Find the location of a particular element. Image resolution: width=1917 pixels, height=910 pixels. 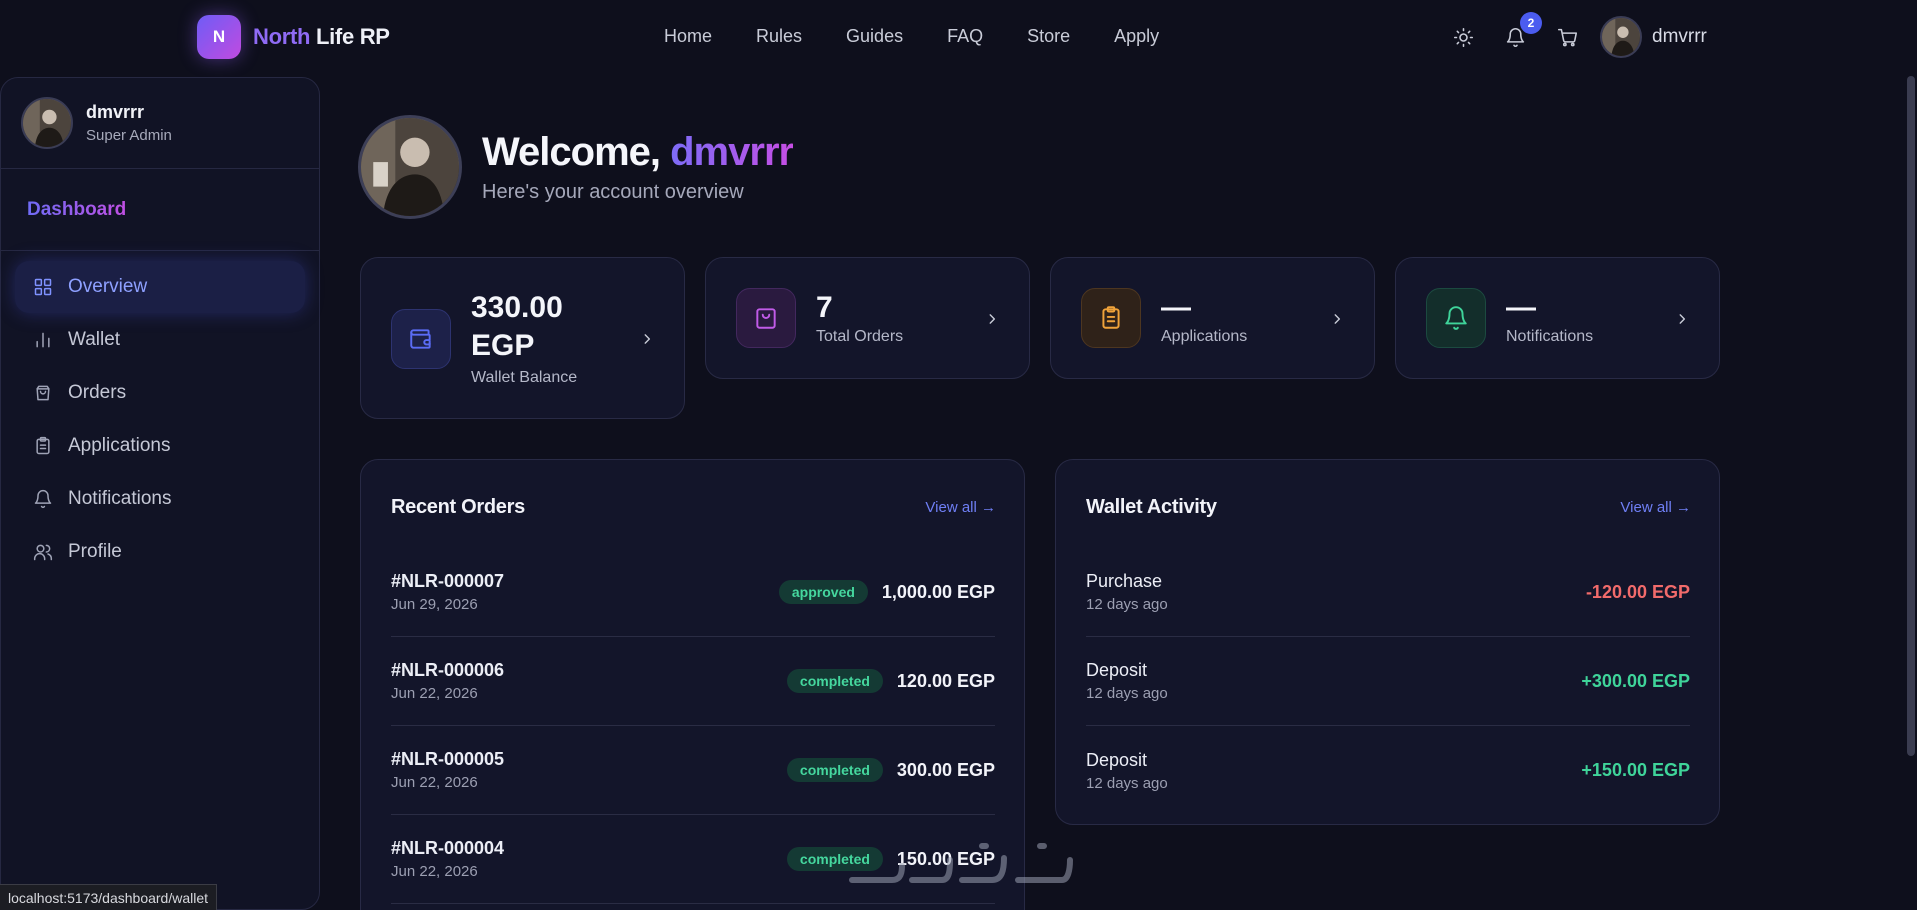

panel-title: Wallet Activity is located at coordinates (1151, 507).